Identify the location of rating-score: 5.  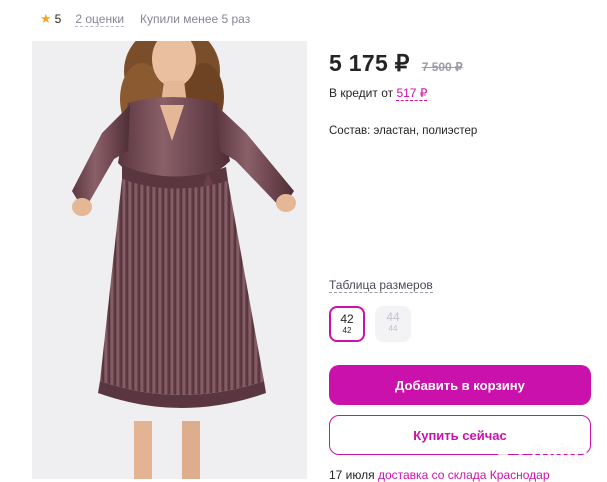
(58, 19).